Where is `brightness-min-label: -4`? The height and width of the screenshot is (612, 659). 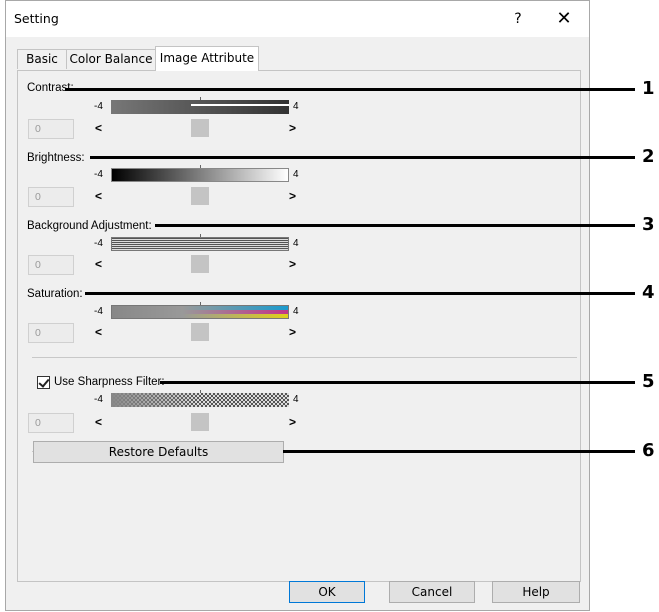 brightness-min-label: -4 is located at coordinates (98, 174).